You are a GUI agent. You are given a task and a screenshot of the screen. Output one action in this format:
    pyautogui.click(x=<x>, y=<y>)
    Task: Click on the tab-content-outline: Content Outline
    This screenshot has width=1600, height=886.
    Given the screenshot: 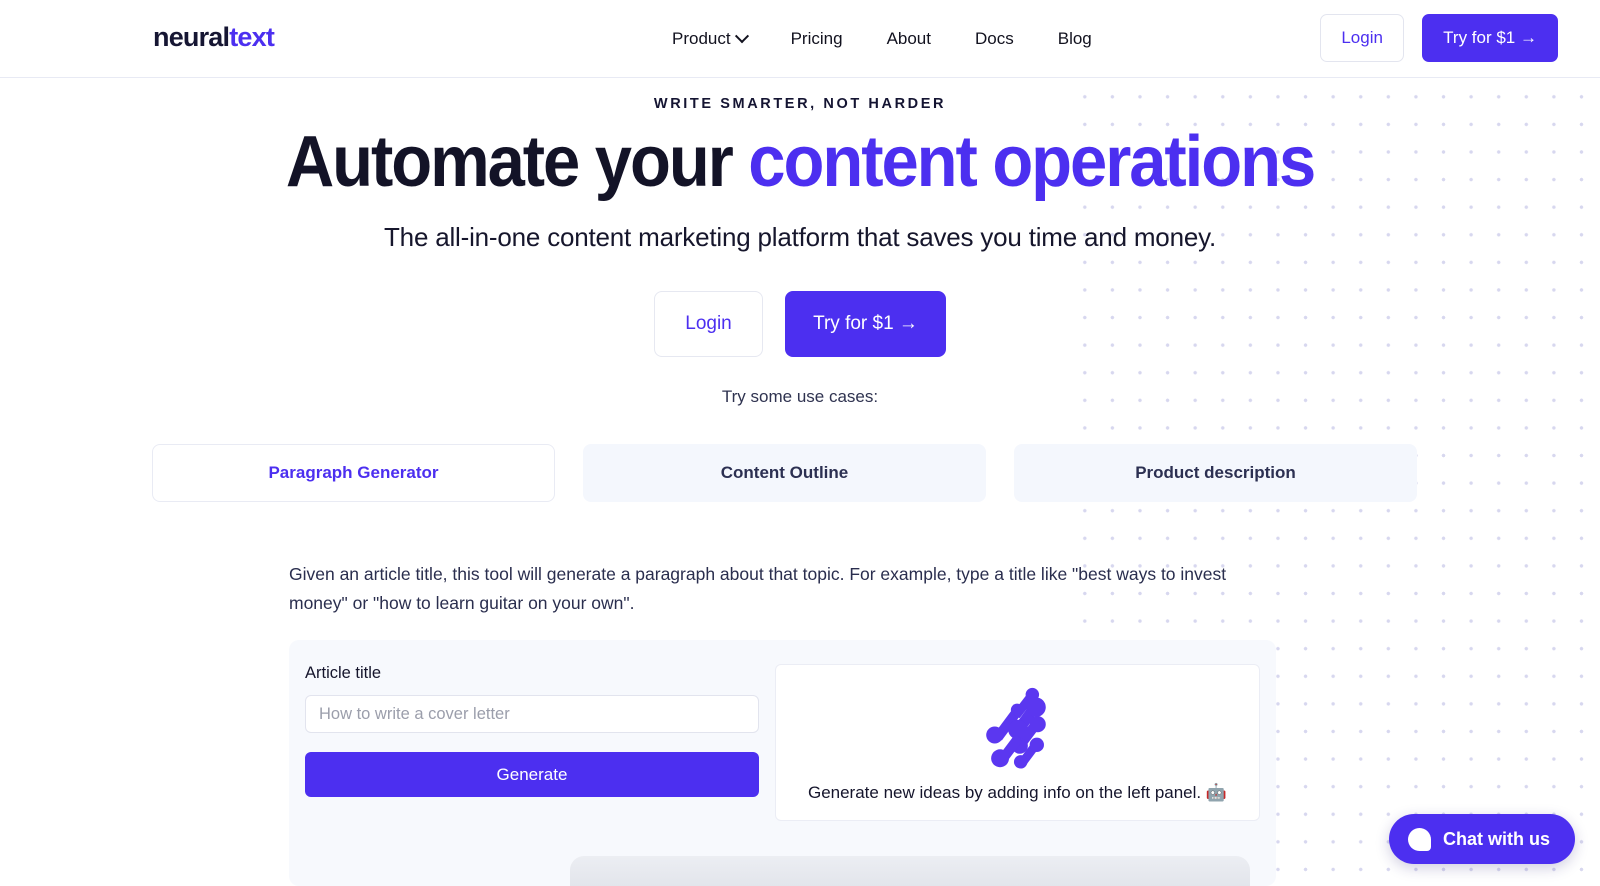 What is the action you would take?
    pyautogui.click(x=784, y=473)
    